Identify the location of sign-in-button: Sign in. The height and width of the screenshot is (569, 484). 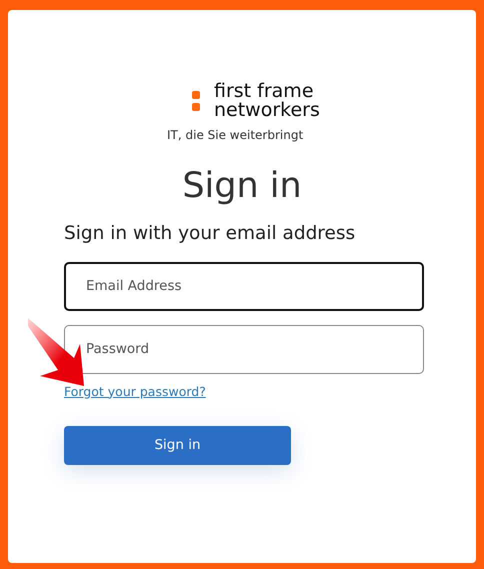
(177, 445).